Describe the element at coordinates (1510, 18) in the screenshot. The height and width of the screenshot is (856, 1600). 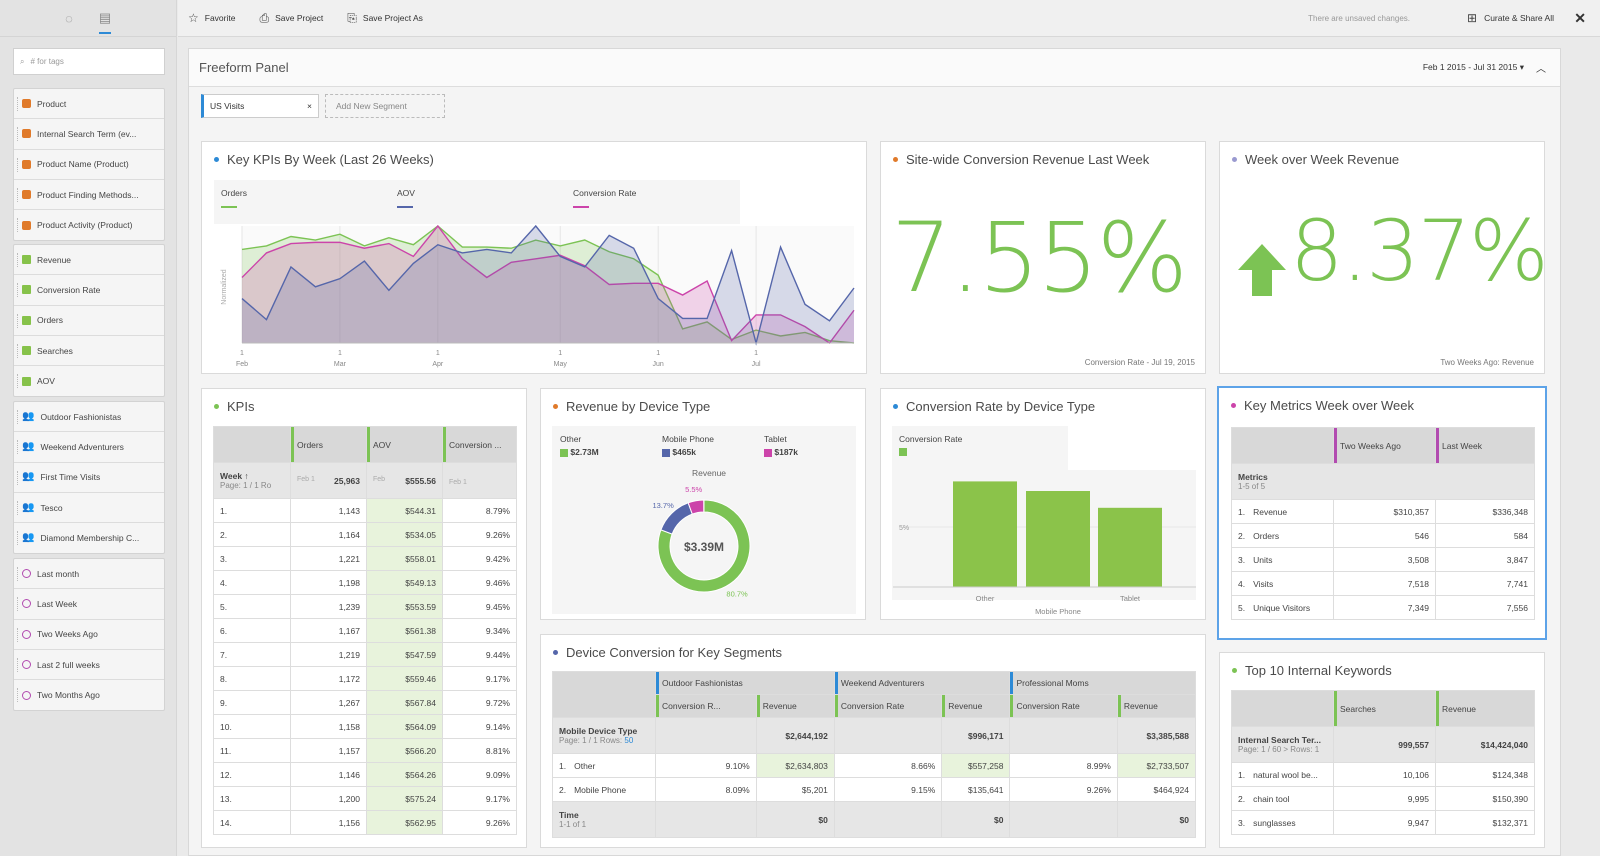
I see `curate-share-button: ⊞ Curate & Share All` at that location.